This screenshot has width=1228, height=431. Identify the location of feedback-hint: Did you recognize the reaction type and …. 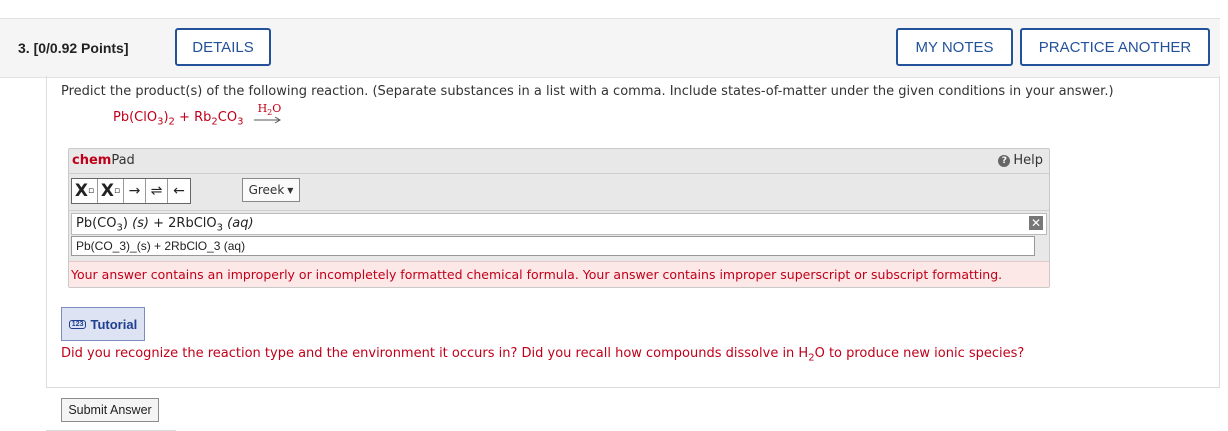
(543, 355).